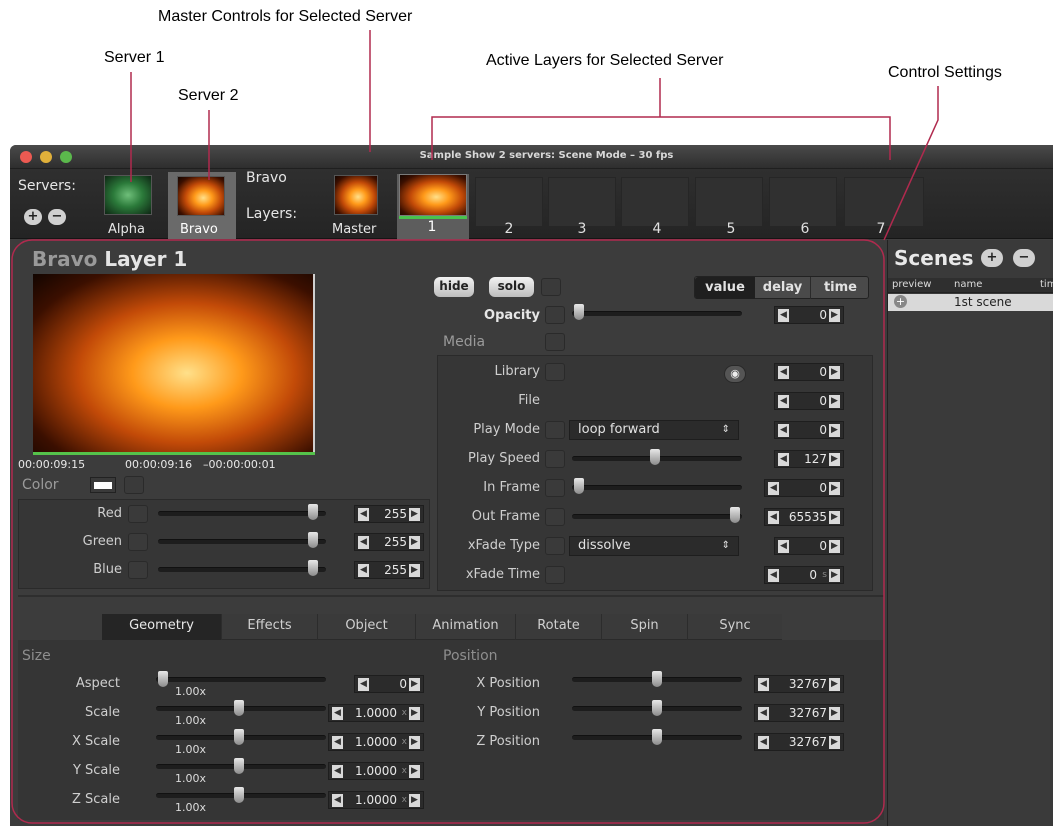 Image resolution: width=1053 pixels, height=826 pixels. Describe the element at coordinates (1046, 284) in the screenshot. I see `column-time: tim` at that location.